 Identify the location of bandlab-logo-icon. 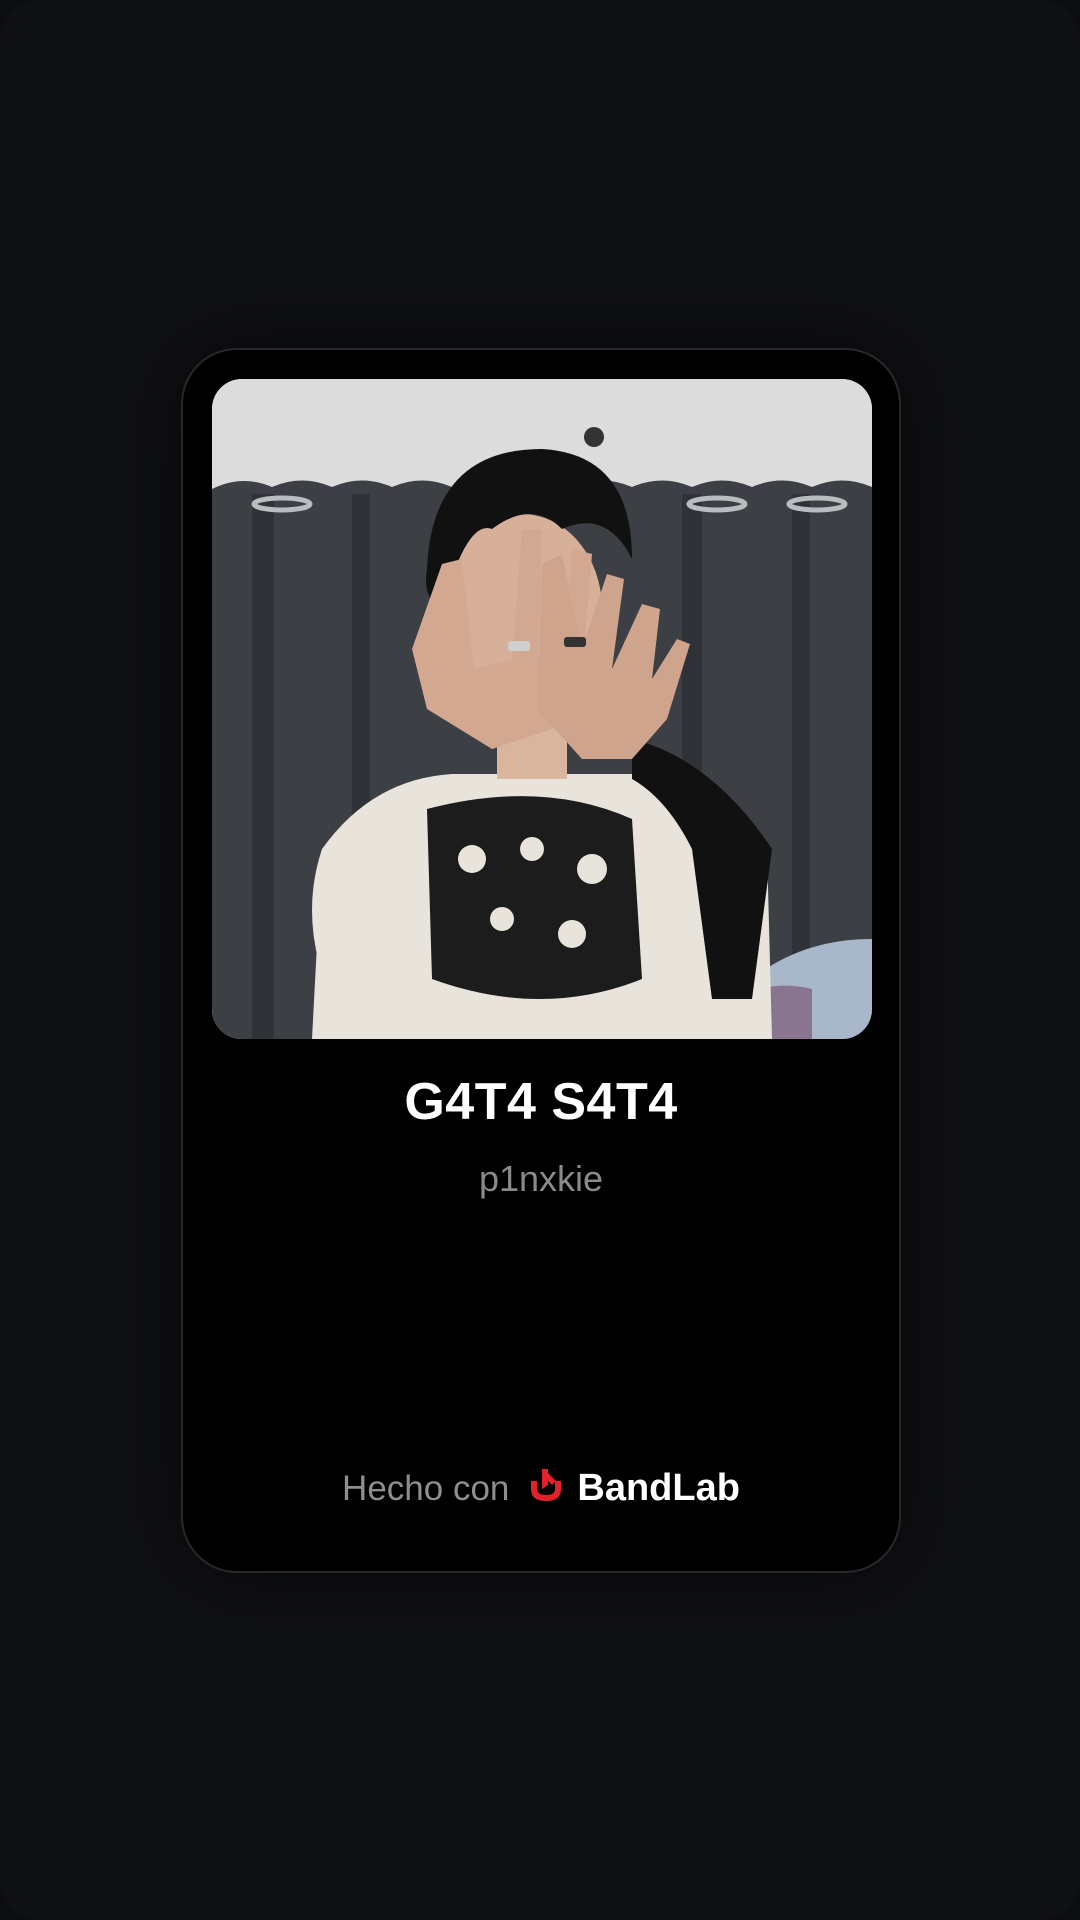
(546, 1488).